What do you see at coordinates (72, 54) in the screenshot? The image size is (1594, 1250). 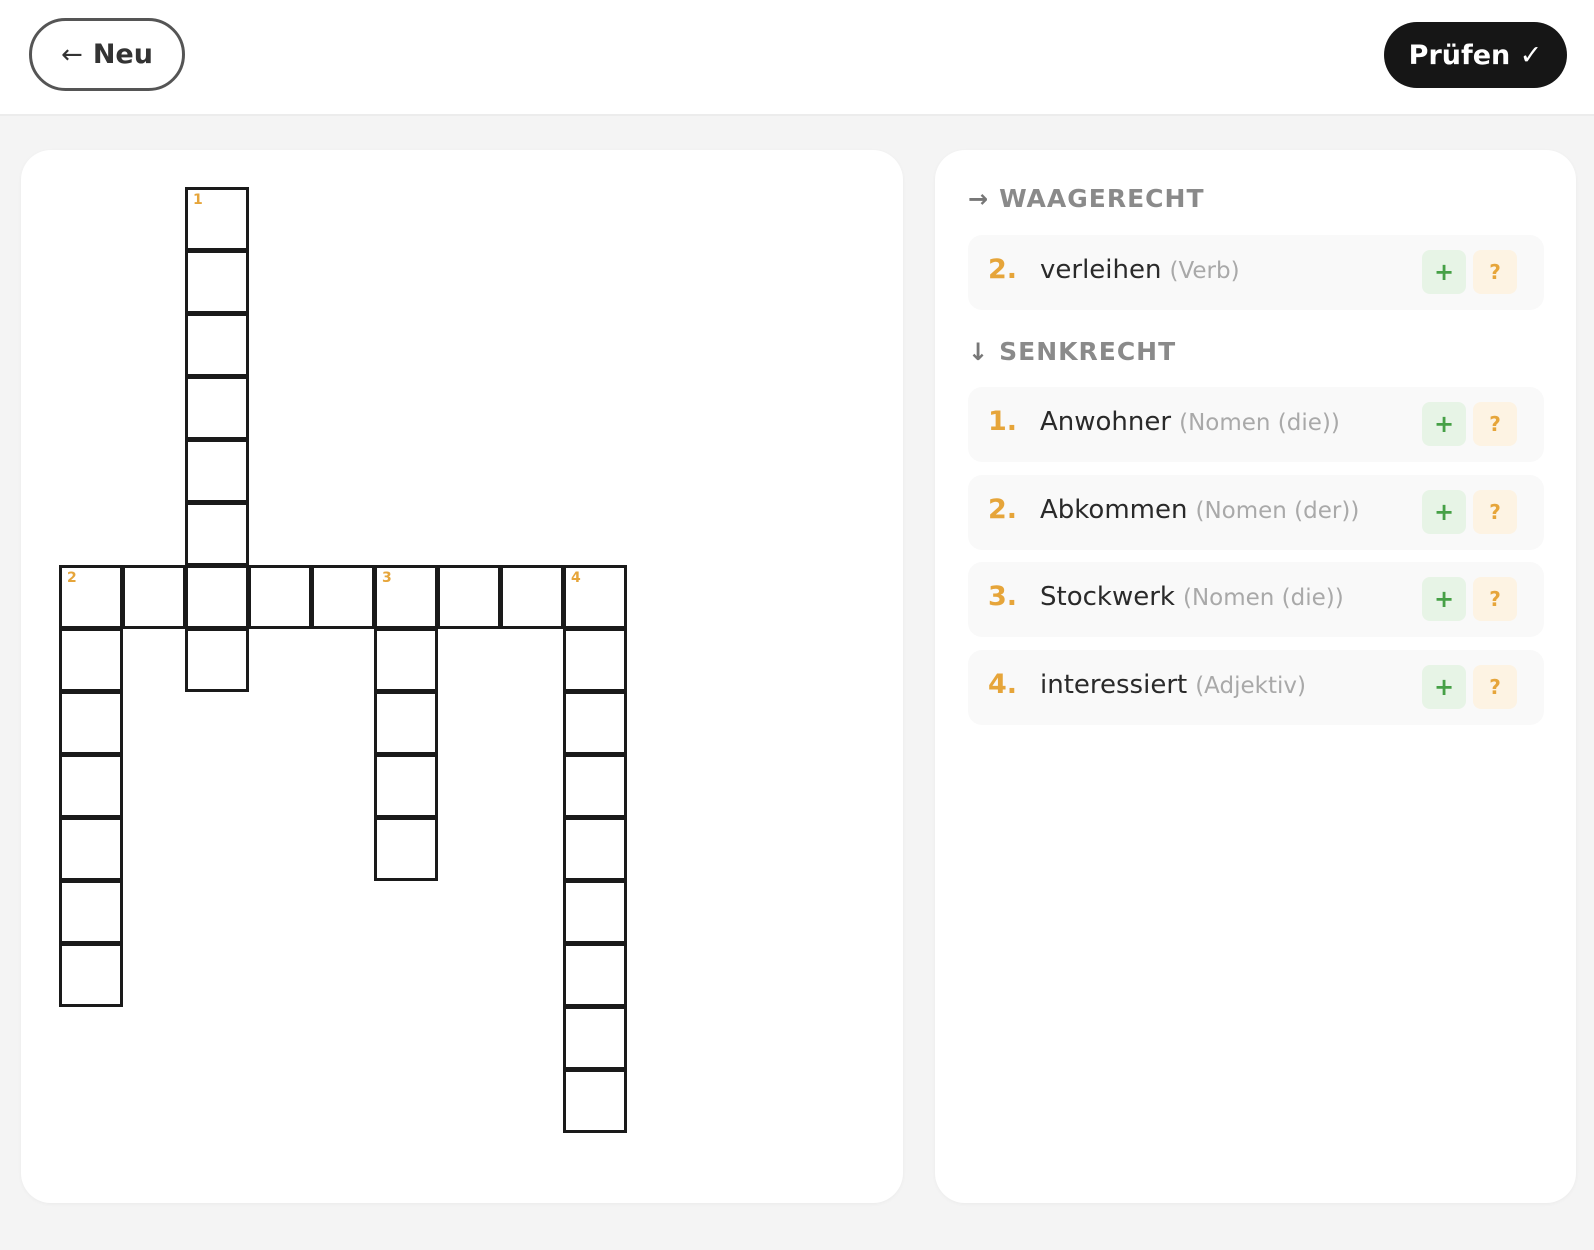 I see `arrow-left-icon: ←` at bounding box center [72, 54].